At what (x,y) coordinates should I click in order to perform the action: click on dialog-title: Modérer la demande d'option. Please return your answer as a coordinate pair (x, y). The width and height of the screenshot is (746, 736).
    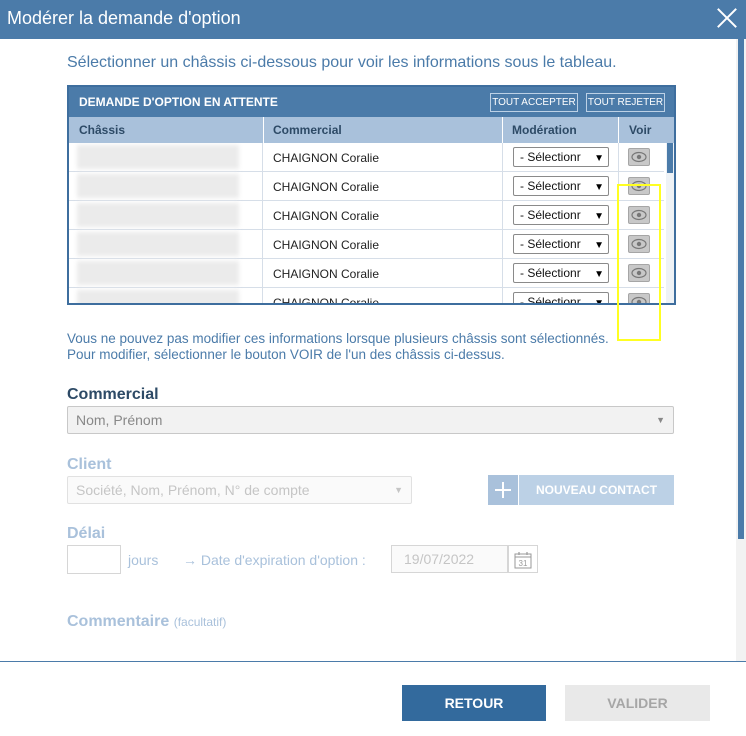
    Looking at the image, I should click on (124, 18).